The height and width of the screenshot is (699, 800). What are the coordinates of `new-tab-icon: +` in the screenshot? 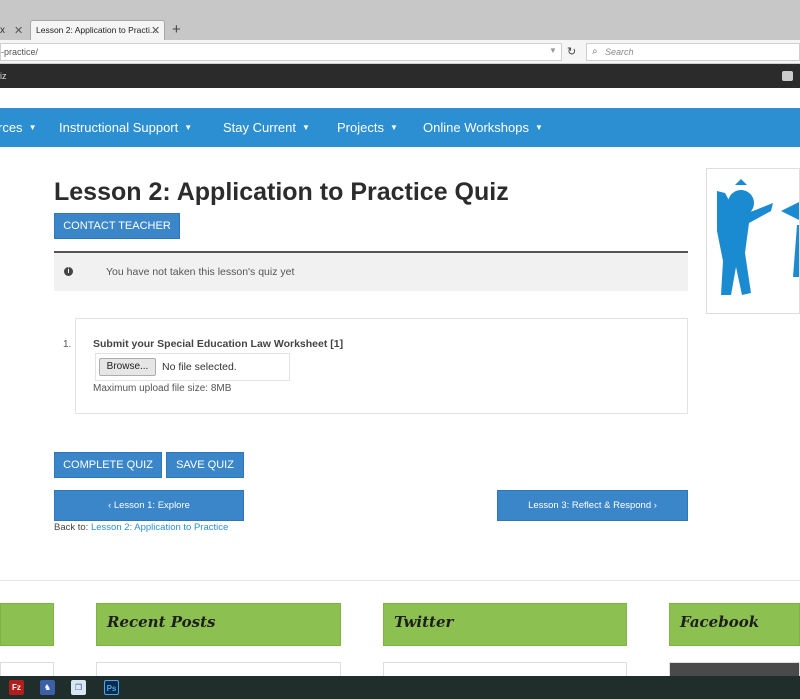 It's located at (176, 29).